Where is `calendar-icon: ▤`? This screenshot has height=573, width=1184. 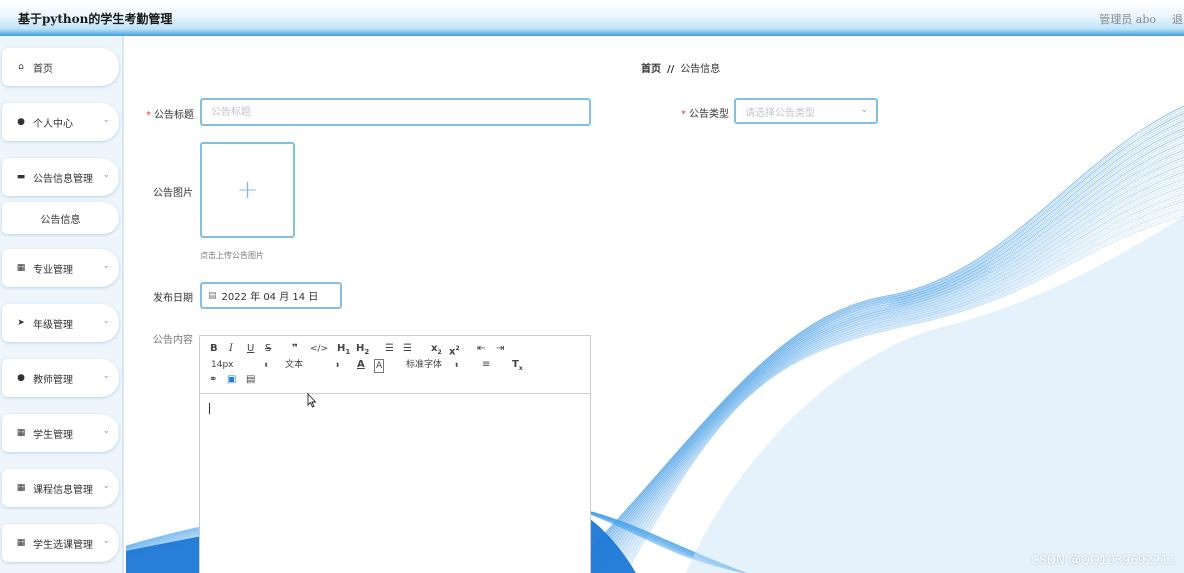 calendar-icon: ▤ is located at coordinates (212, 295).